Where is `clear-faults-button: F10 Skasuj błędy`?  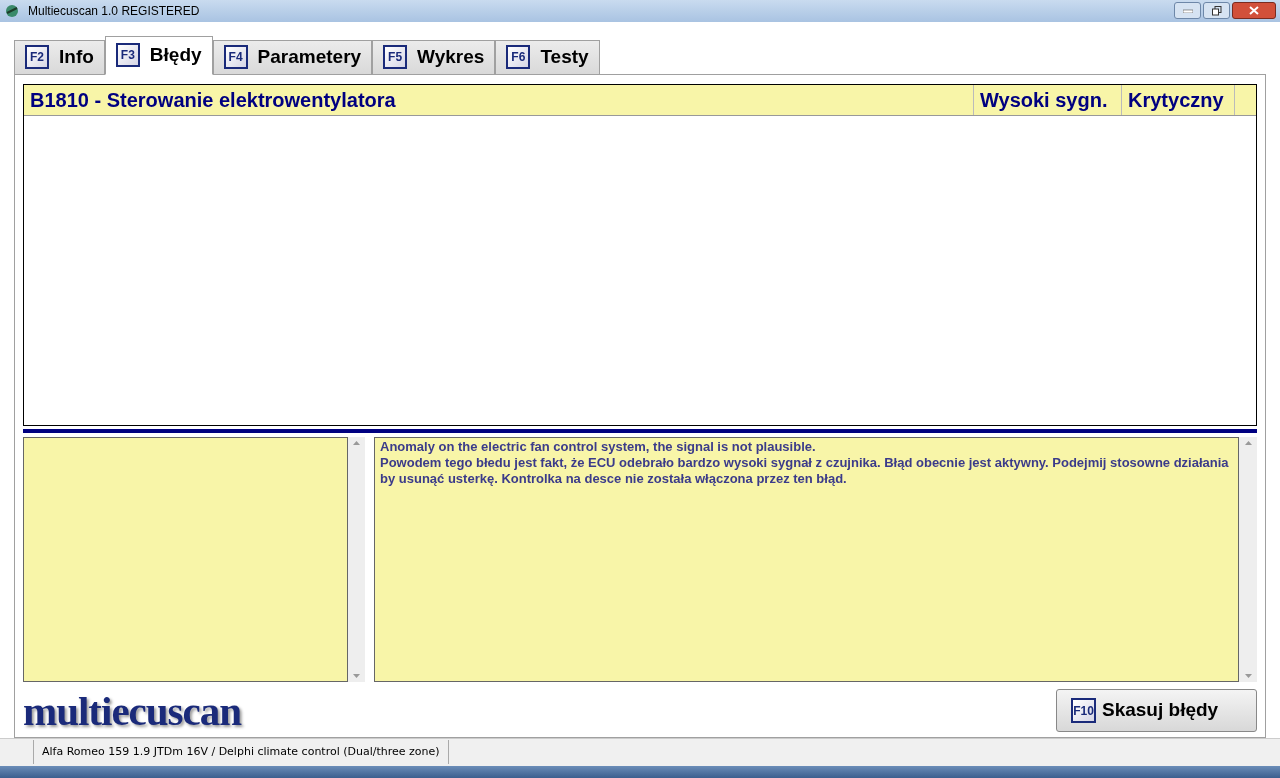
clear-faults-button: F10 Skasuj błędy is located at coordinates (1156, 711).